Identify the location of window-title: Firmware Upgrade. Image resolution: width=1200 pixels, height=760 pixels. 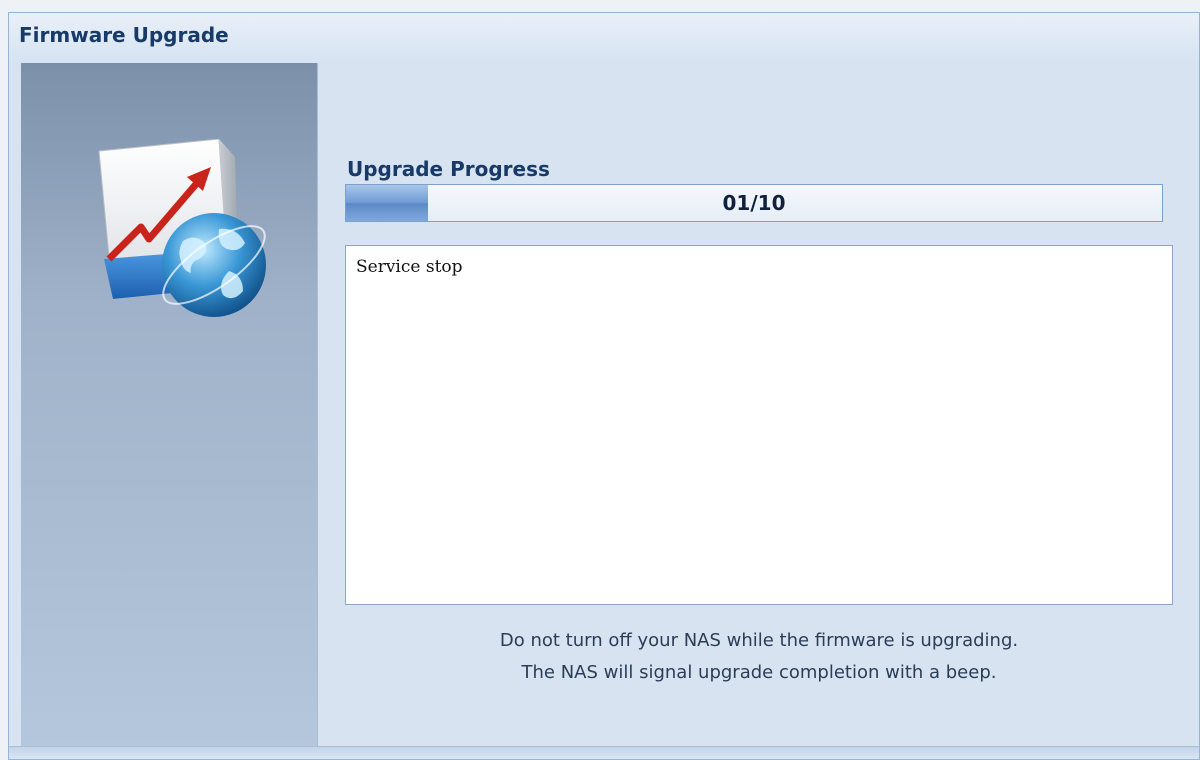
(604, 38).